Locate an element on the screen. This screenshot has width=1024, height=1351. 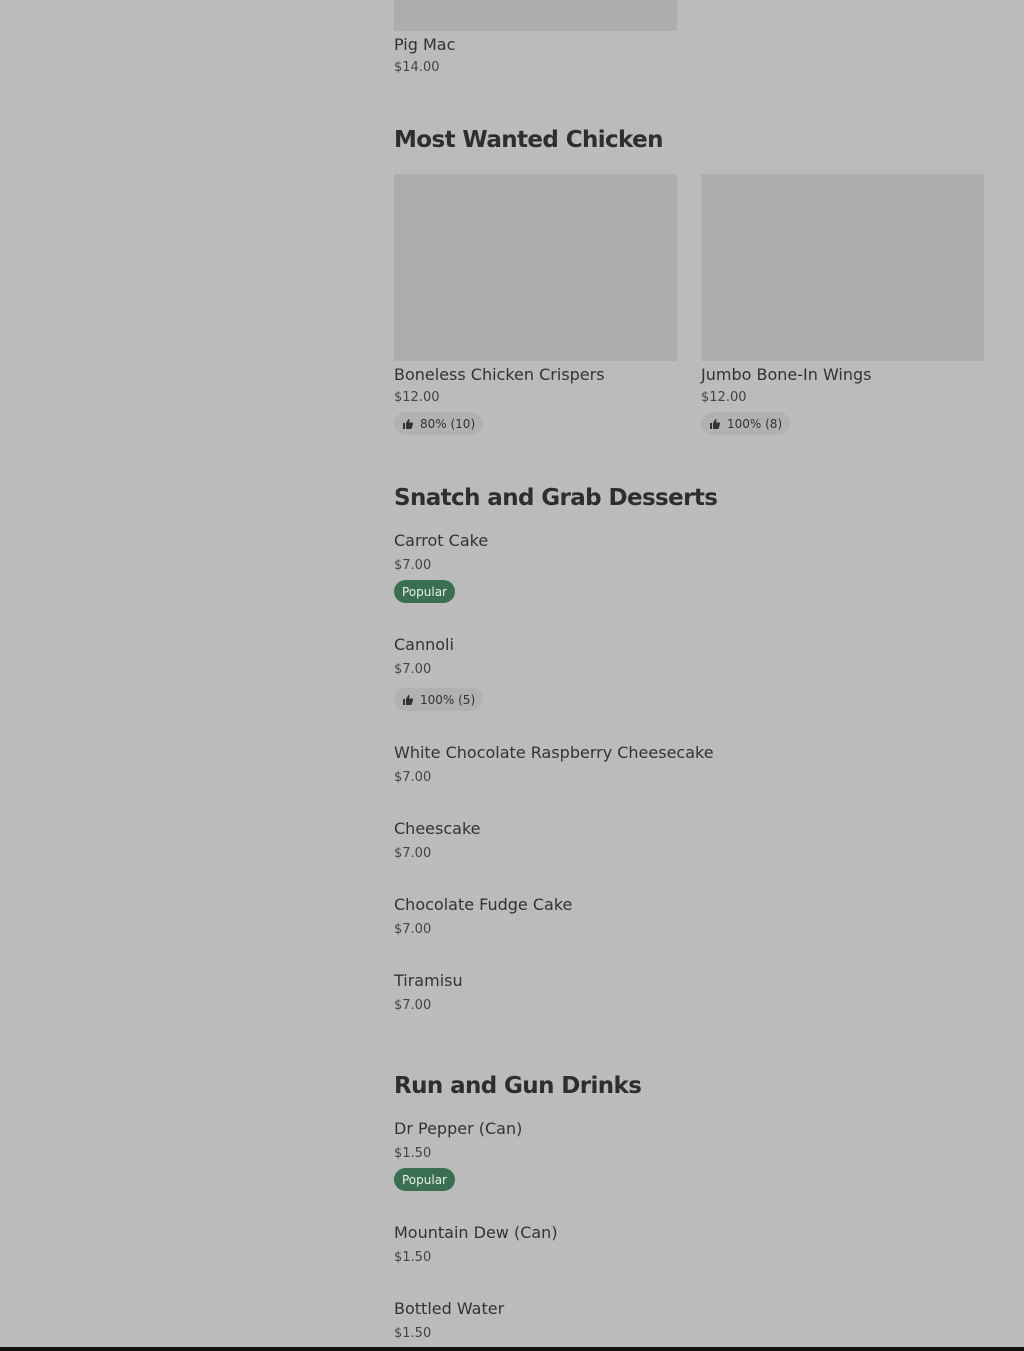
rating-text: 80% (10) is located at coordinates (448, 423).